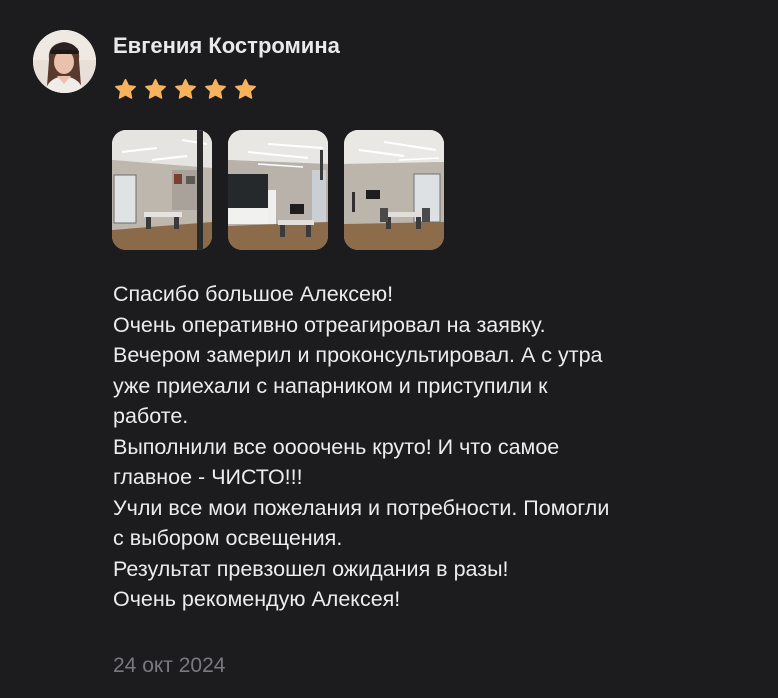 This screenshot has width=778, height=698. What do you see at coordinates (226, 46) in the screenshot?
I see `author-name: Евгения Костромина` at bounding box center [226, 46].